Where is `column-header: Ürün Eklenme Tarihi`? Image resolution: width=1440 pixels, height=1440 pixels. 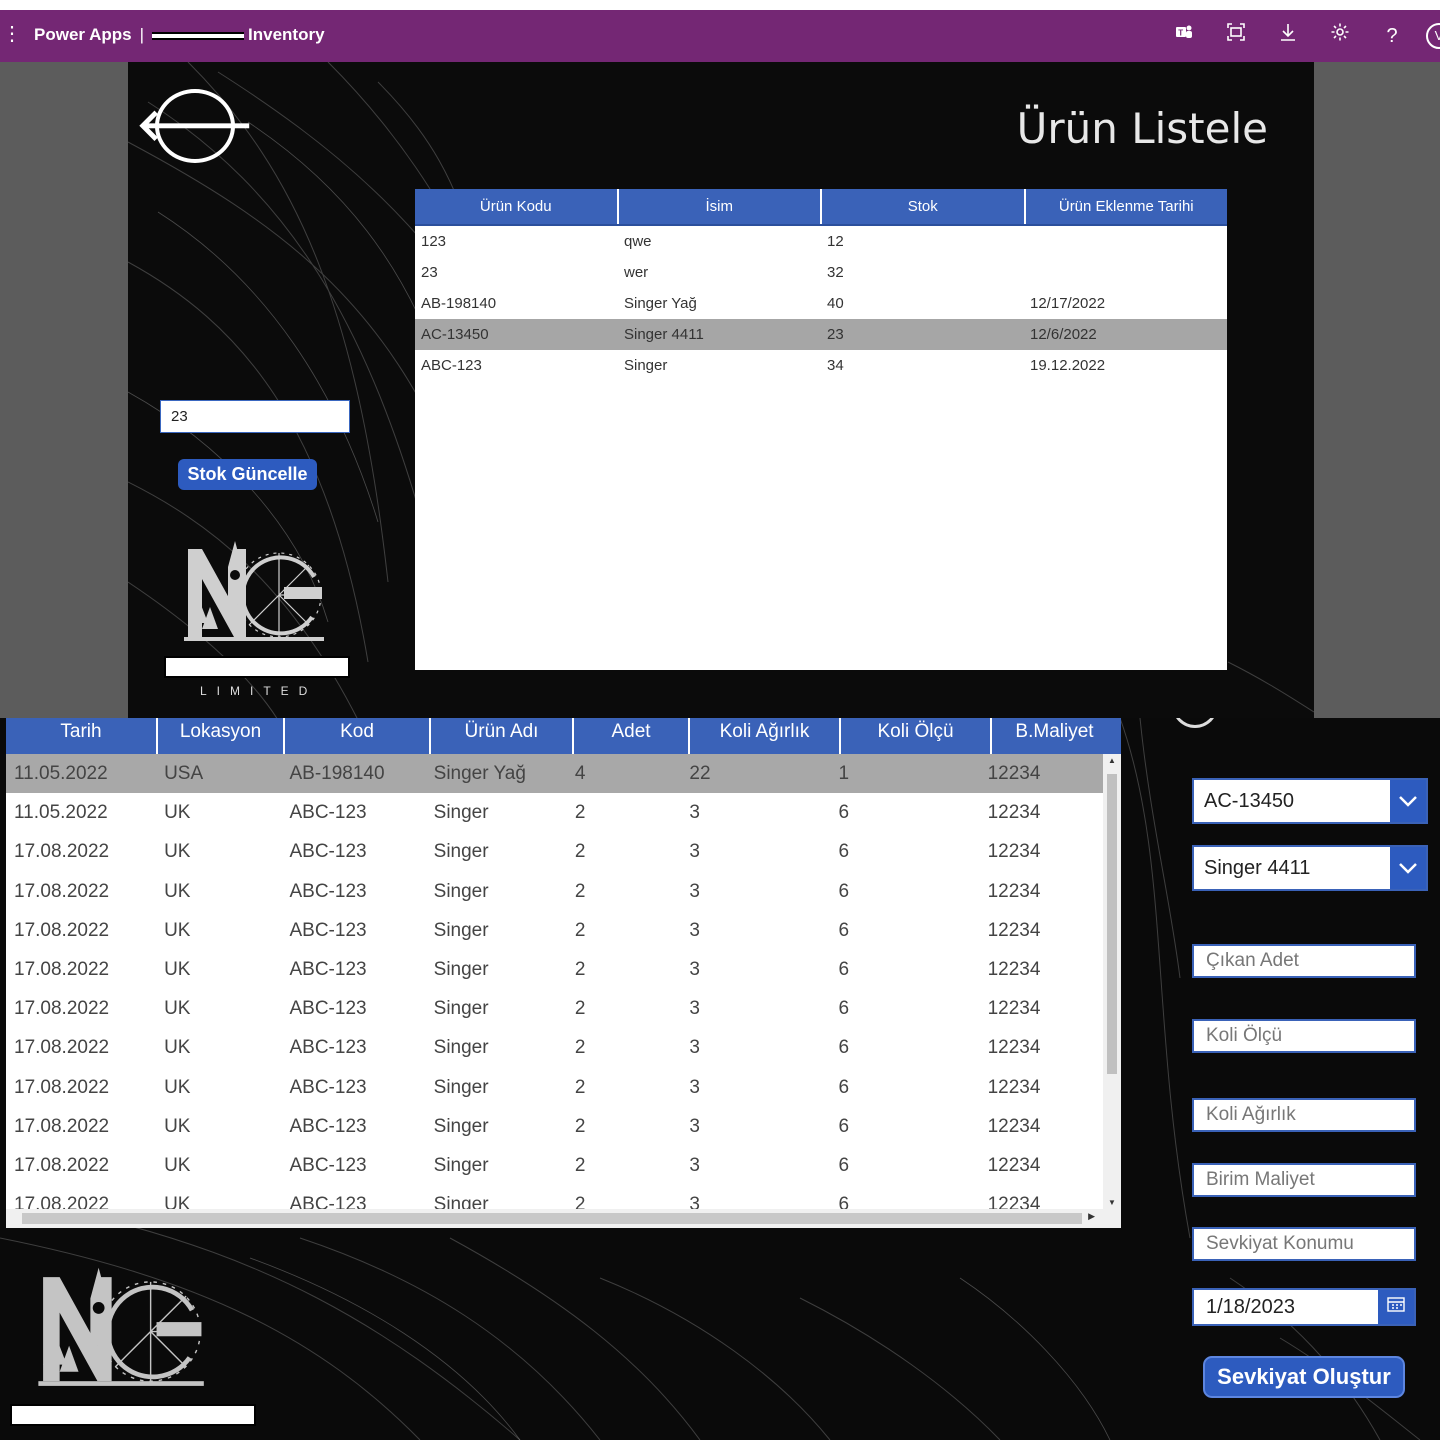
column-header: Ürün Eklenme Tarihi is located at coordinates (1127, 206).